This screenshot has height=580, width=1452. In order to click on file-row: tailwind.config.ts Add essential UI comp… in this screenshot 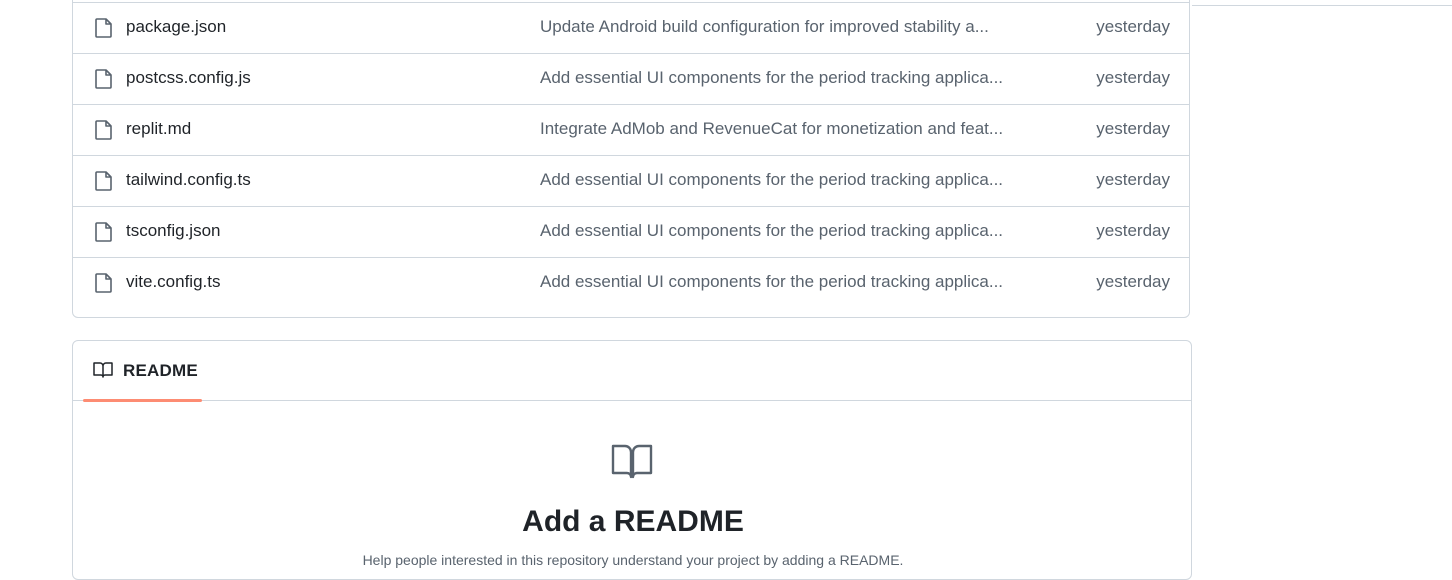, I will do `click(631, 180)`.